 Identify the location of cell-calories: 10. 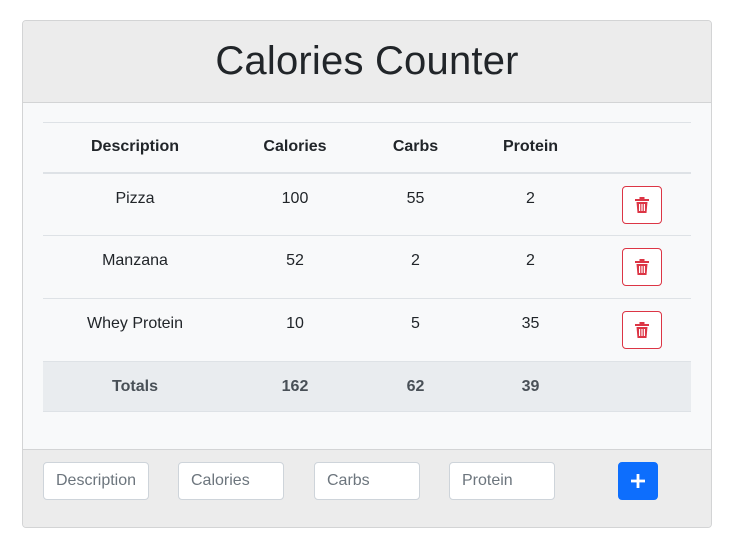
(295, 330).